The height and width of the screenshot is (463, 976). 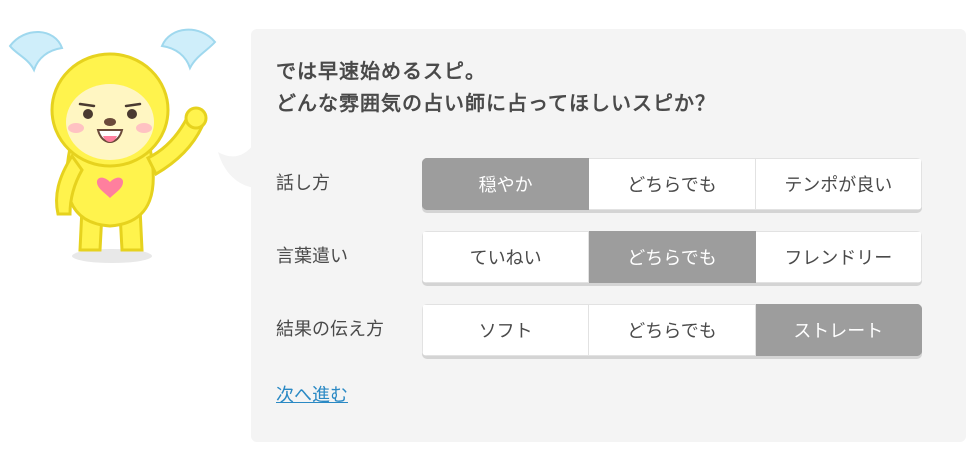 I want to click on segmented-control: ていねい どちらでも フレンドリー, so click(x=672, y=257).